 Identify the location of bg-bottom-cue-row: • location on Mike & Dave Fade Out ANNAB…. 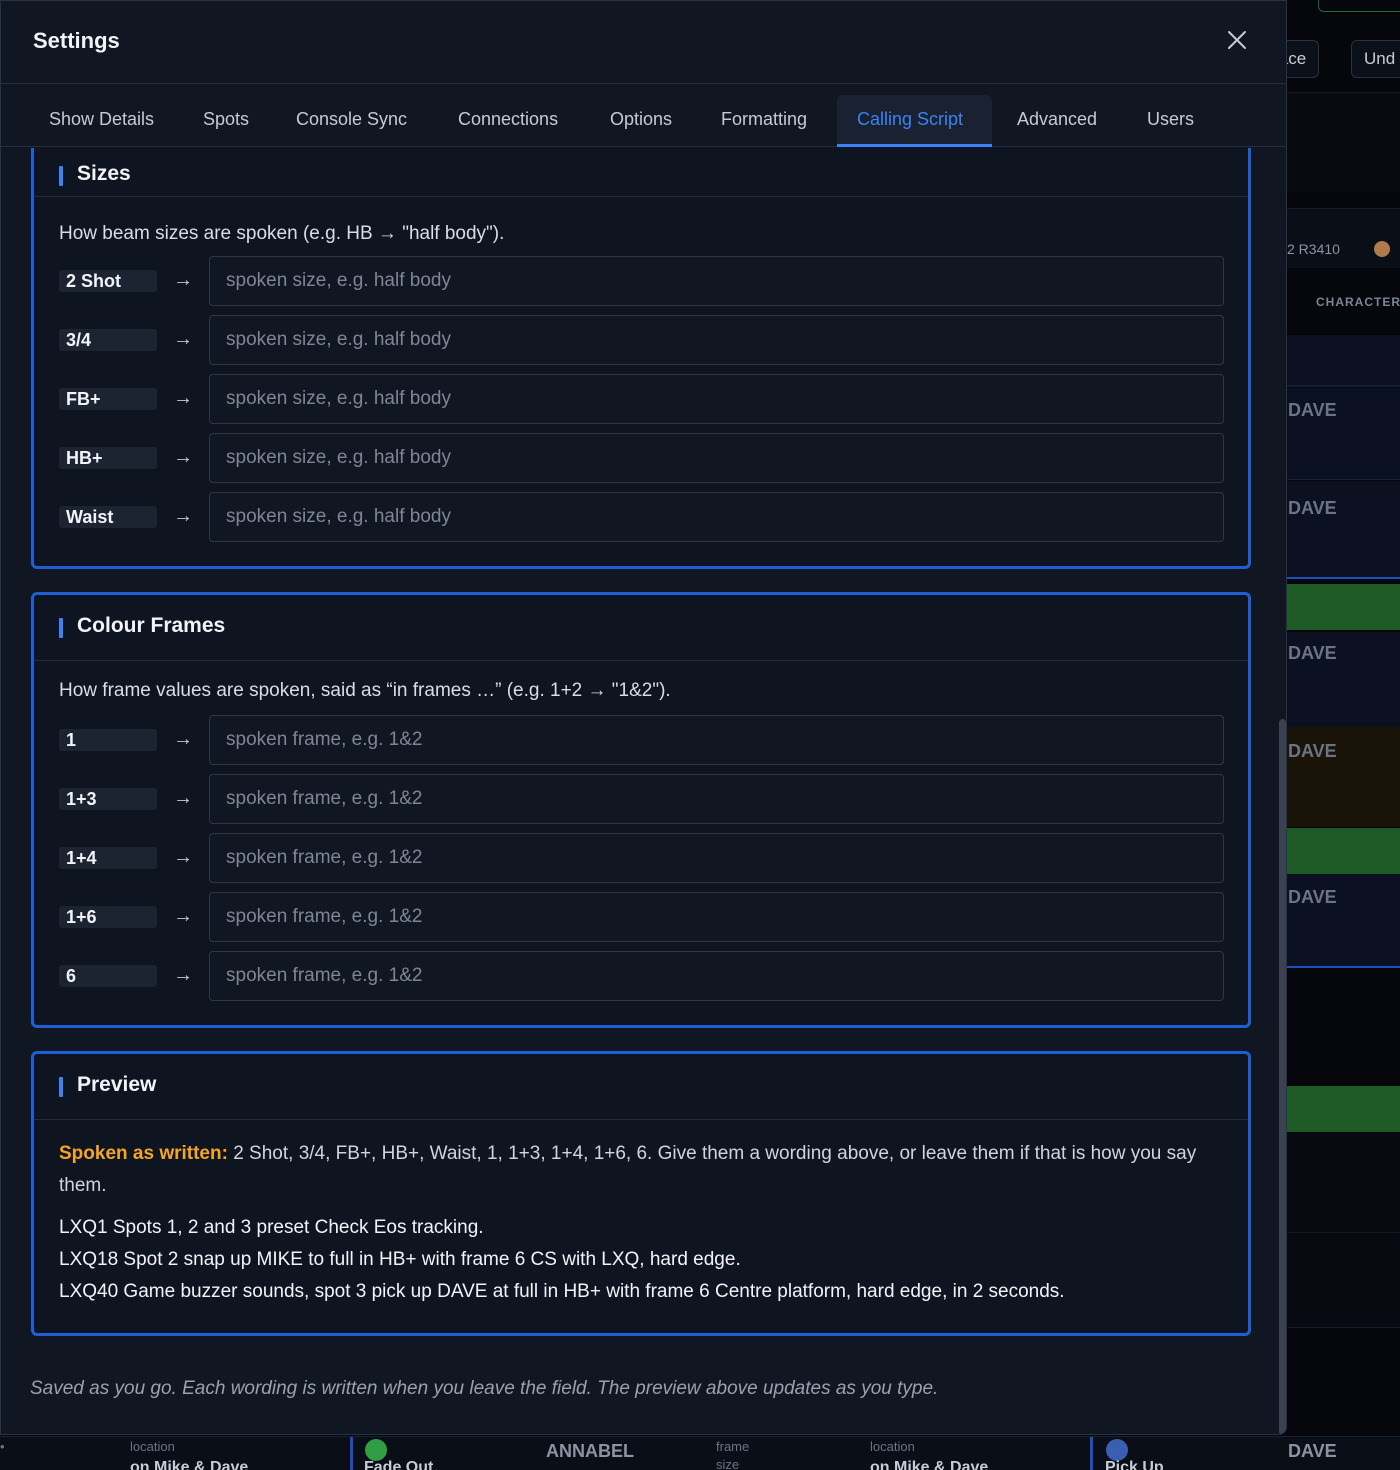
(700, 1453).